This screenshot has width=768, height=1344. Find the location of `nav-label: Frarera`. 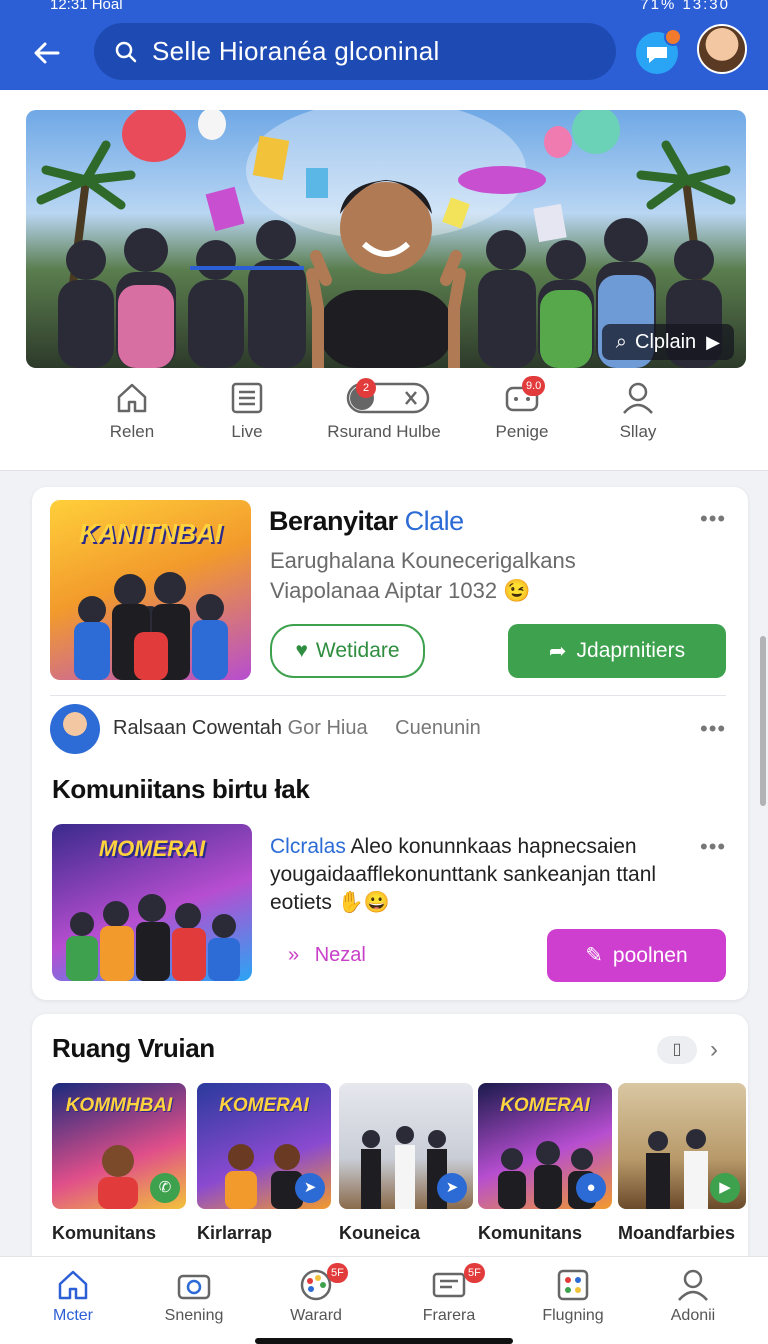

nav-label: Frarera is located at coordinates (449, 1315).